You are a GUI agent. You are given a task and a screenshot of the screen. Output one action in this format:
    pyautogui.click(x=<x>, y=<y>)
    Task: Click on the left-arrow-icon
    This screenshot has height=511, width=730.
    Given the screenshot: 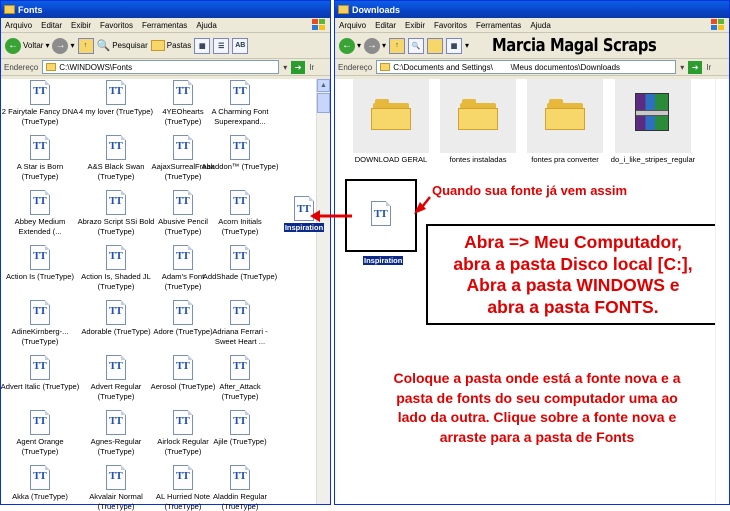 What is the action you would take?
    pyautogui.click(x=331, y=216)
    